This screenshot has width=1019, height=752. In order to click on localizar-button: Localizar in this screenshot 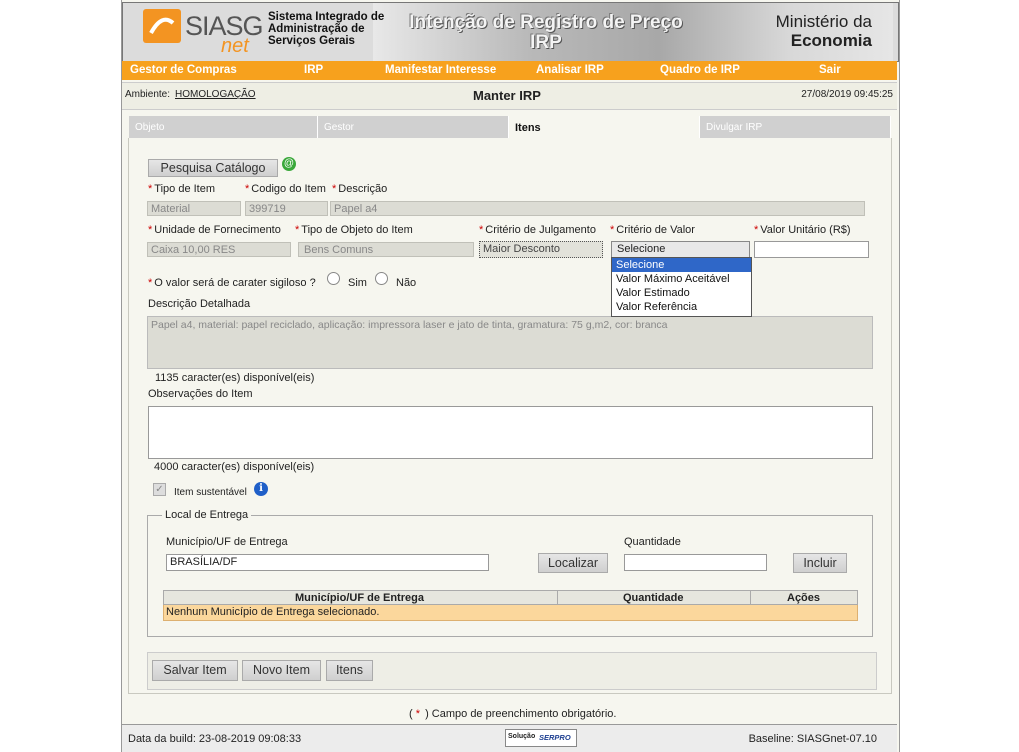, I will do `click(573, 563)`.